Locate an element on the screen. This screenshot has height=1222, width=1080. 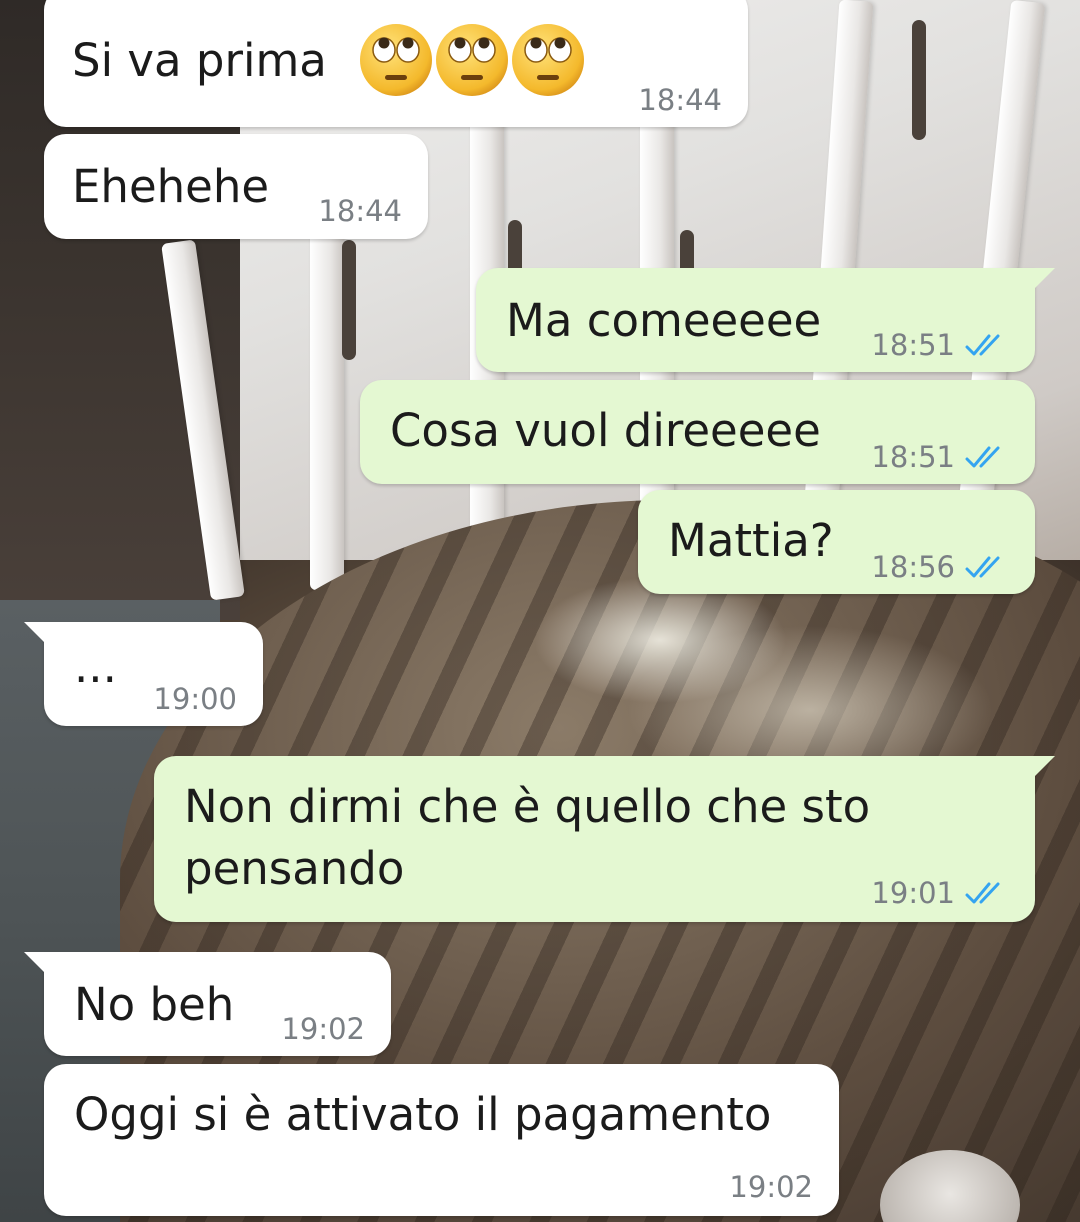
message-text: Non dirmi che è quello che sto pensando is located at coordinates (527, 837).